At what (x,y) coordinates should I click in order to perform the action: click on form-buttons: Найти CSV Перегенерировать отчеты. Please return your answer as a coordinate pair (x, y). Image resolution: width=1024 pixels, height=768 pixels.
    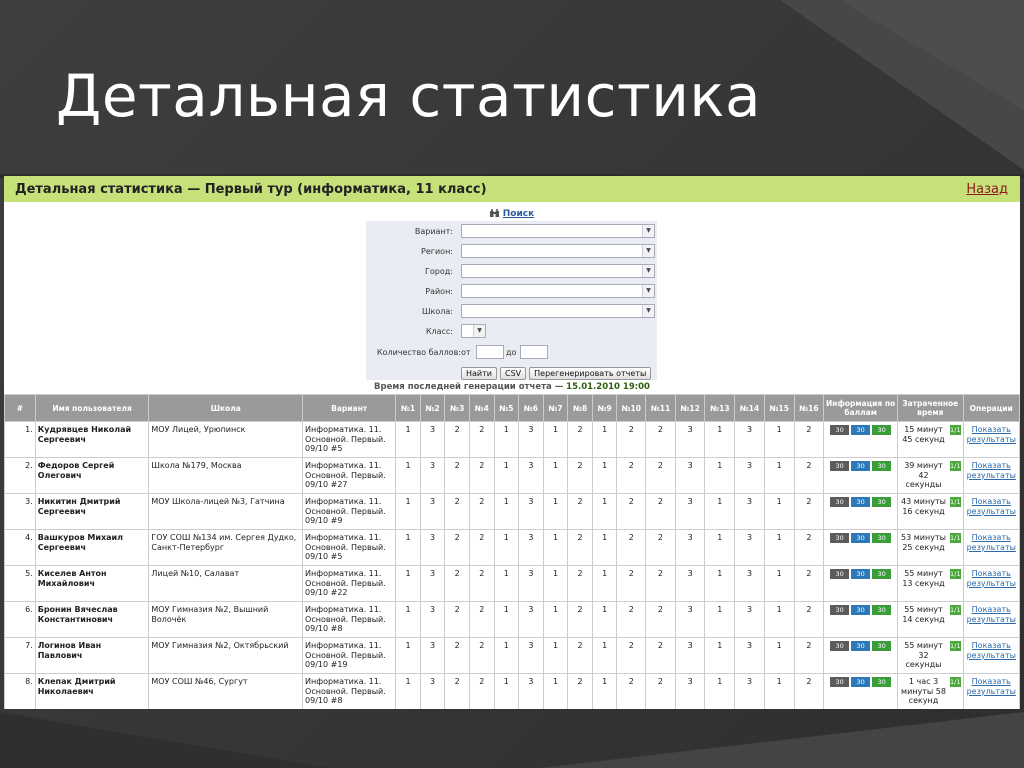
    Looking at the image, I should click on (556, 373).